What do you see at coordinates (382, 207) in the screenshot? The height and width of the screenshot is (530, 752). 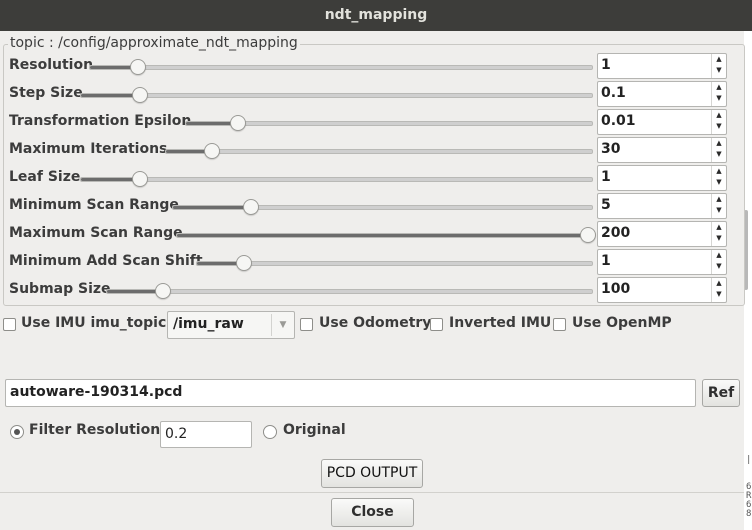 I see `minimum-scan-range-slider` at bounding box center [382, 207].